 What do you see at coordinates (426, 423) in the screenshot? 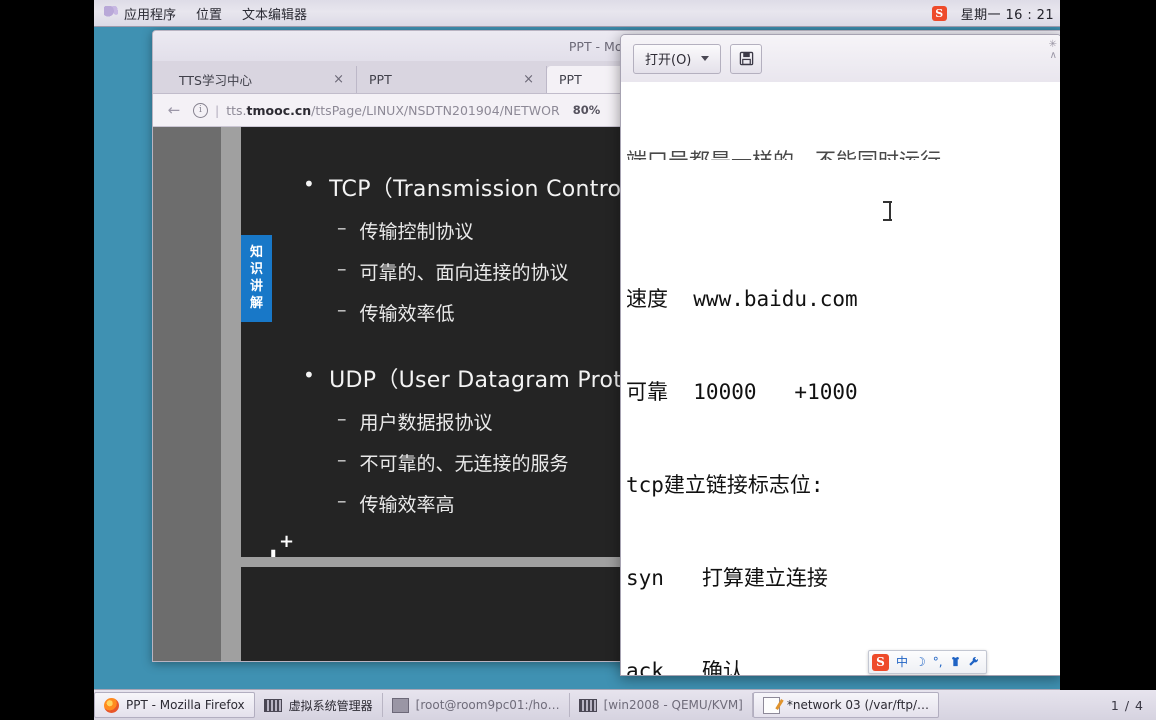
I see `subitem-text: 用户数据报协议` at bounding box center [426, 423].